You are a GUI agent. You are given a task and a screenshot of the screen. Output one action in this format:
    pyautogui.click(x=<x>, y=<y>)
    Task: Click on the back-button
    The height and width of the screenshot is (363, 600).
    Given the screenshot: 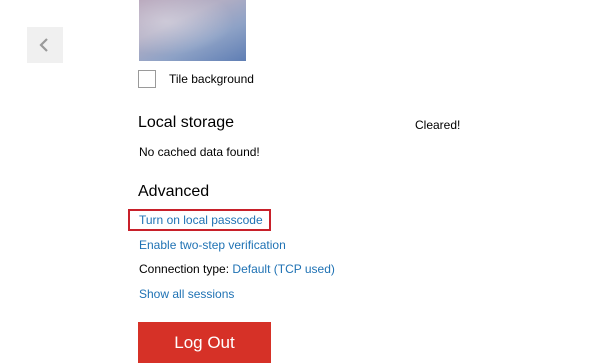 What is the action you would take?
    pyautogui.click(x=45, y=45)
    